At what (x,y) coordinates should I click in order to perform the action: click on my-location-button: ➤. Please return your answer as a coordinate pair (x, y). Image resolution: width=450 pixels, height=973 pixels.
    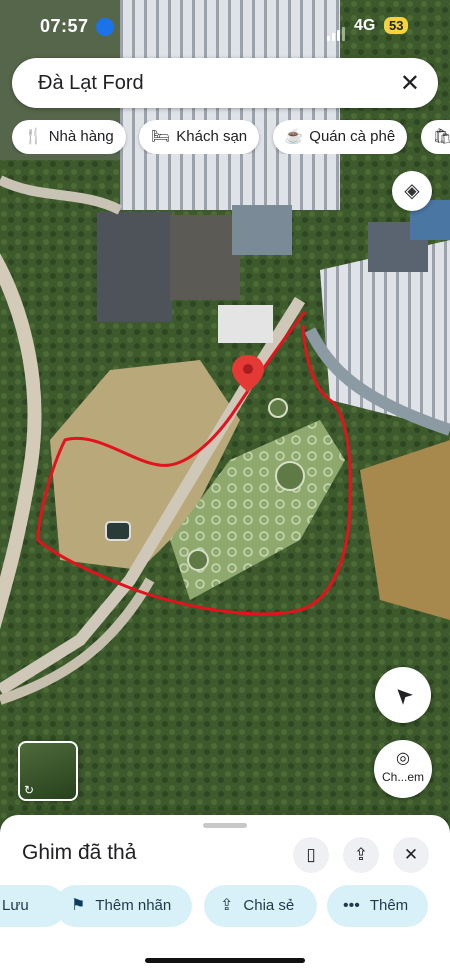
    Looking at the image, I should click on (403, 695).